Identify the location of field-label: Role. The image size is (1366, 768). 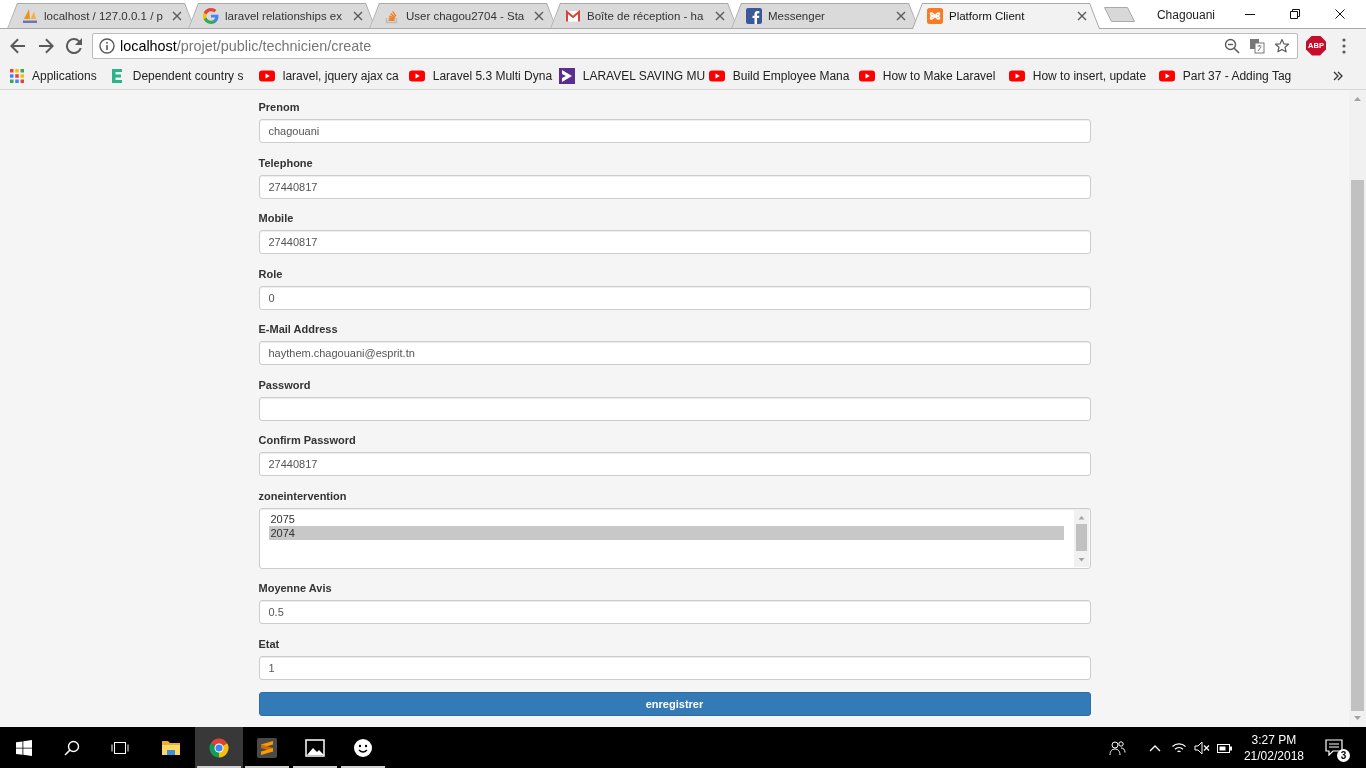
(271, 274).